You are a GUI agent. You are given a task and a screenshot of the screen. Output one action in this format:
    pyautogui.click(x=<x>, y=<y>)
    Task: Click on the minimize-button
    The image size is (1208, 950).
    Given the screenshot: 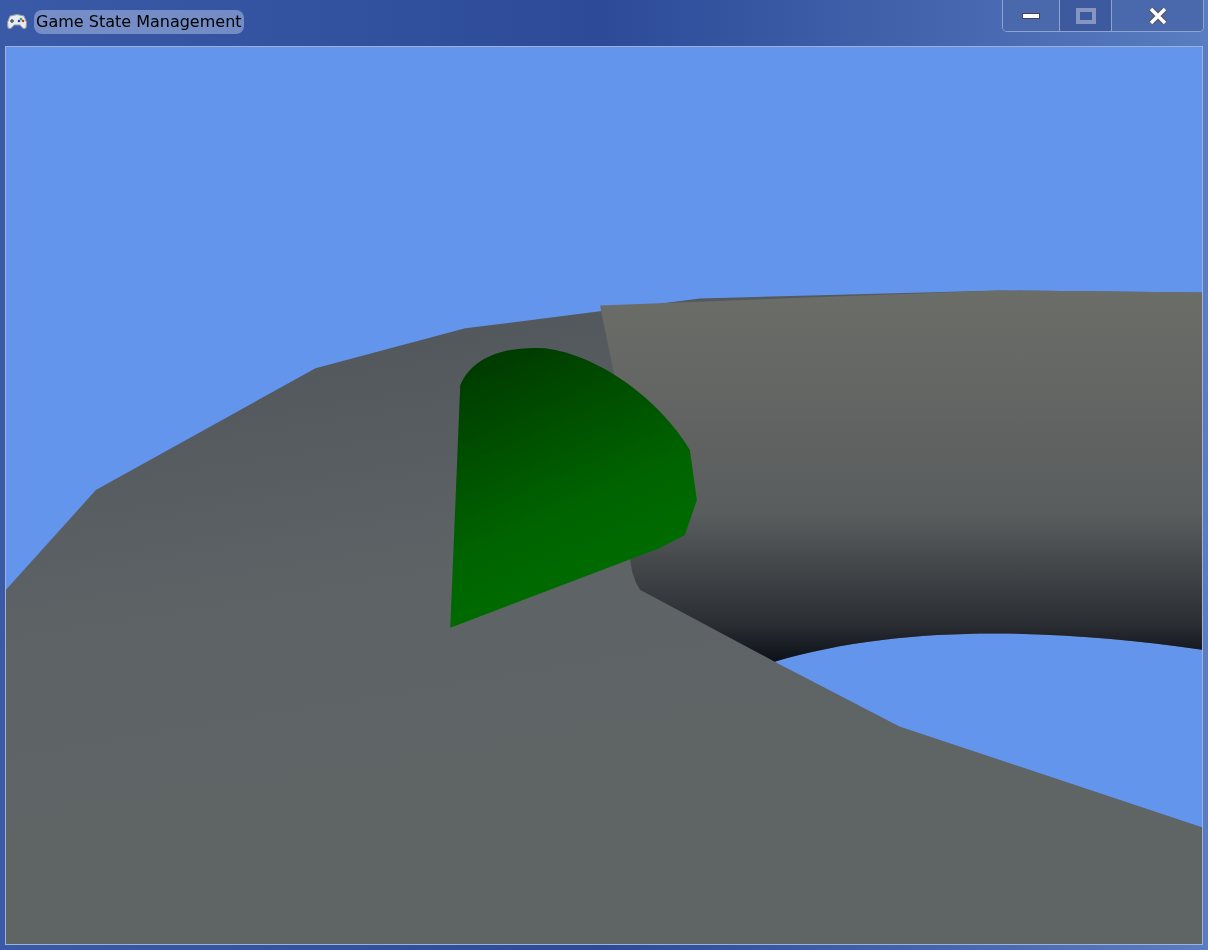 What is the action you would take?
    pyautogui.click(x=1031, y=15)
    